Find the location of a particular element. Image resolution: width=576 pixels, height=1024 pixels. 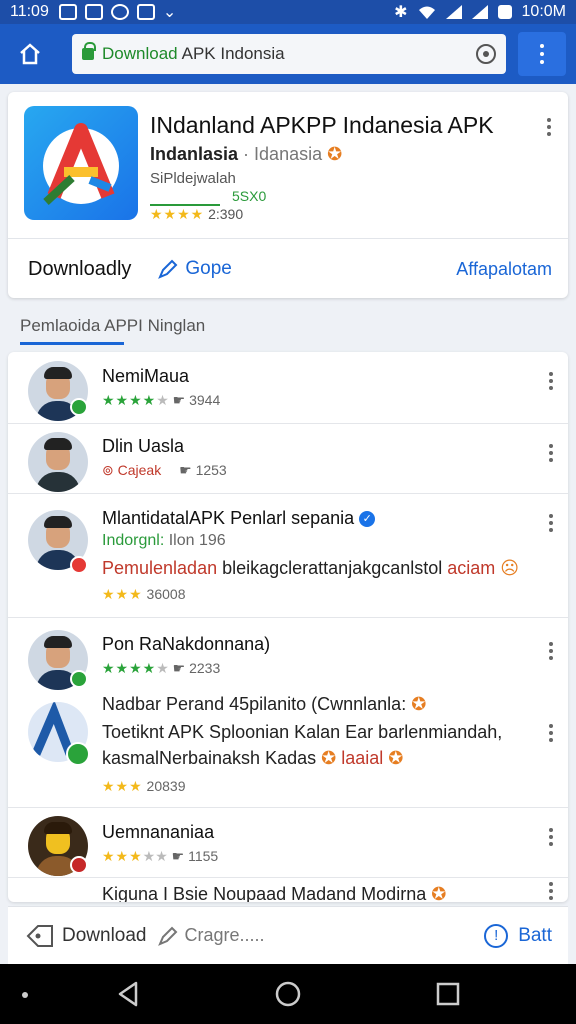

rating-count: 20839 is located at coordinates (166, 786).